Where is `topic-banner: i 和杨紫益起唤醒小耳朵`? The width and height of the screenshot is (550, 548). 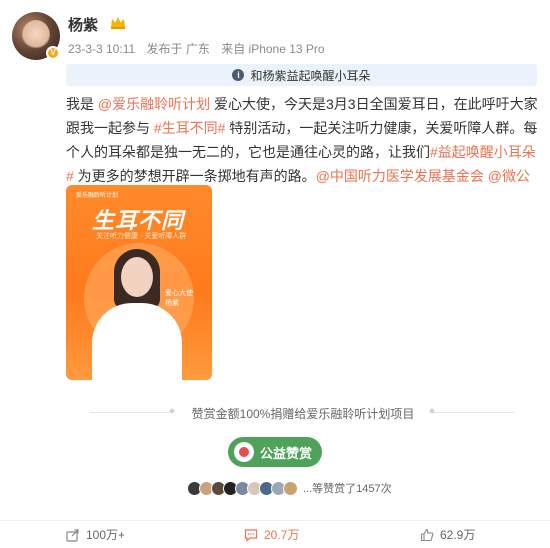 topic-banner: i 和杨紫益起唤醒小耳朵 is located at coordinates (301, 75).